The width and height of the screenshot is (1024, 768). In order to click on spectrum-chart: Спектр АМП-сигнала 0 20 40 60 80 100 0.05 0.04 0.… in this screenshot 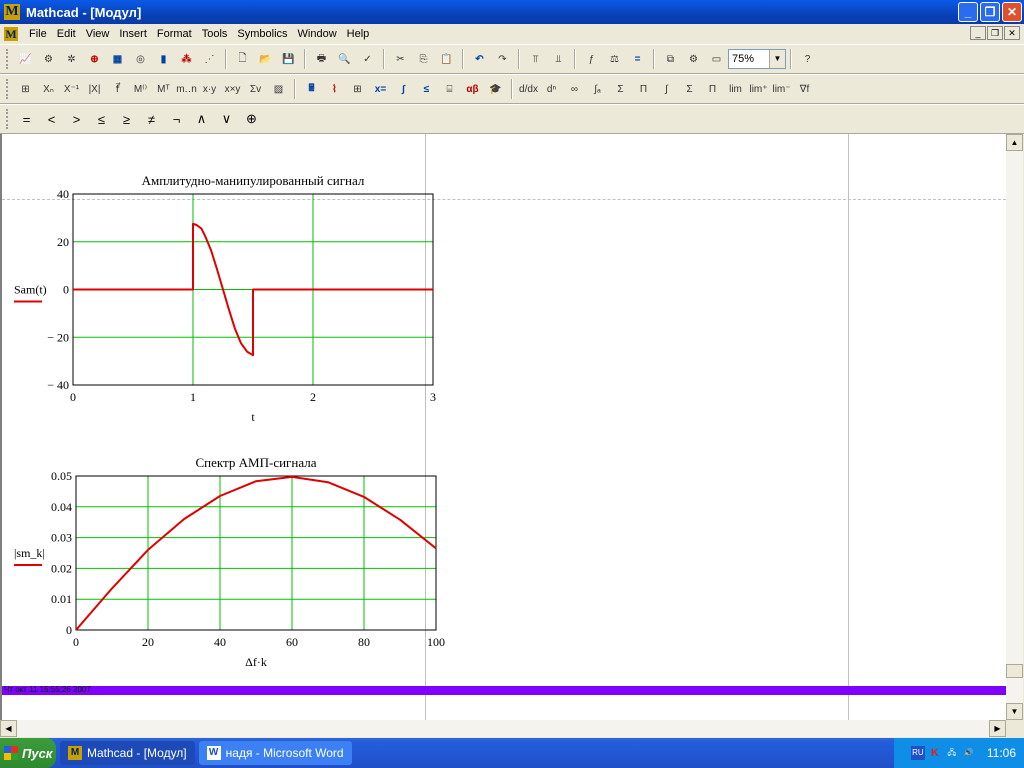, I will do `click(232, 565)`.